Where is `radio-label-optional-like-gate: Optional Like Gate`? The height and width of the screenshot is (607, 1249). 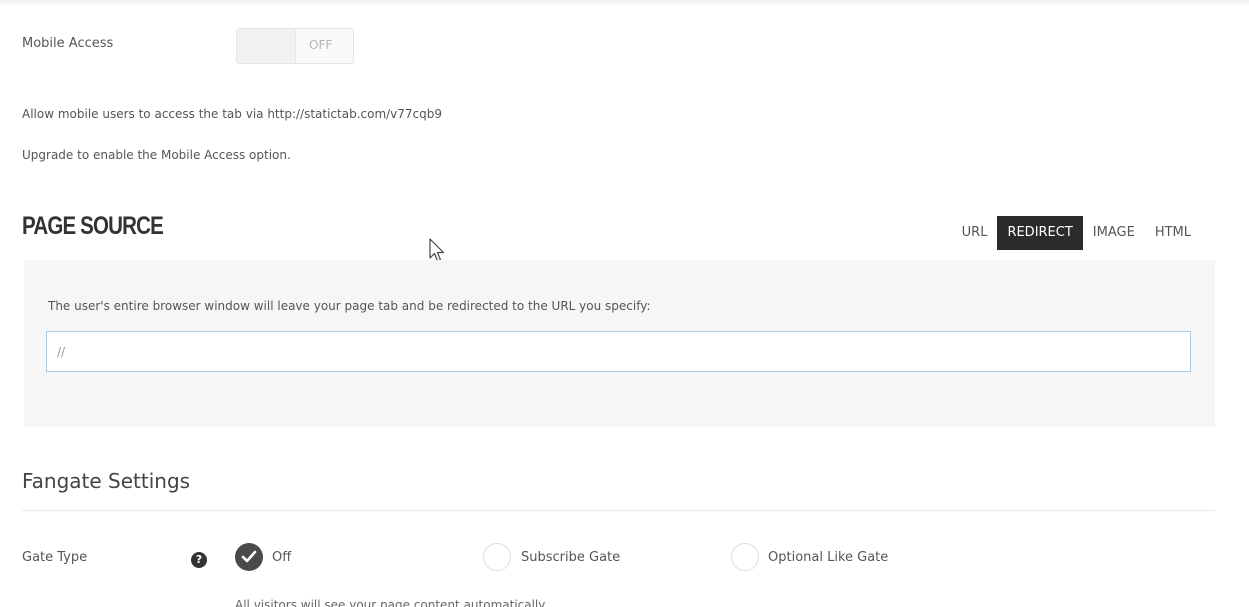
radio-label-optional-like-gate: Optional Like Gate is located at coordinates (828, 557).